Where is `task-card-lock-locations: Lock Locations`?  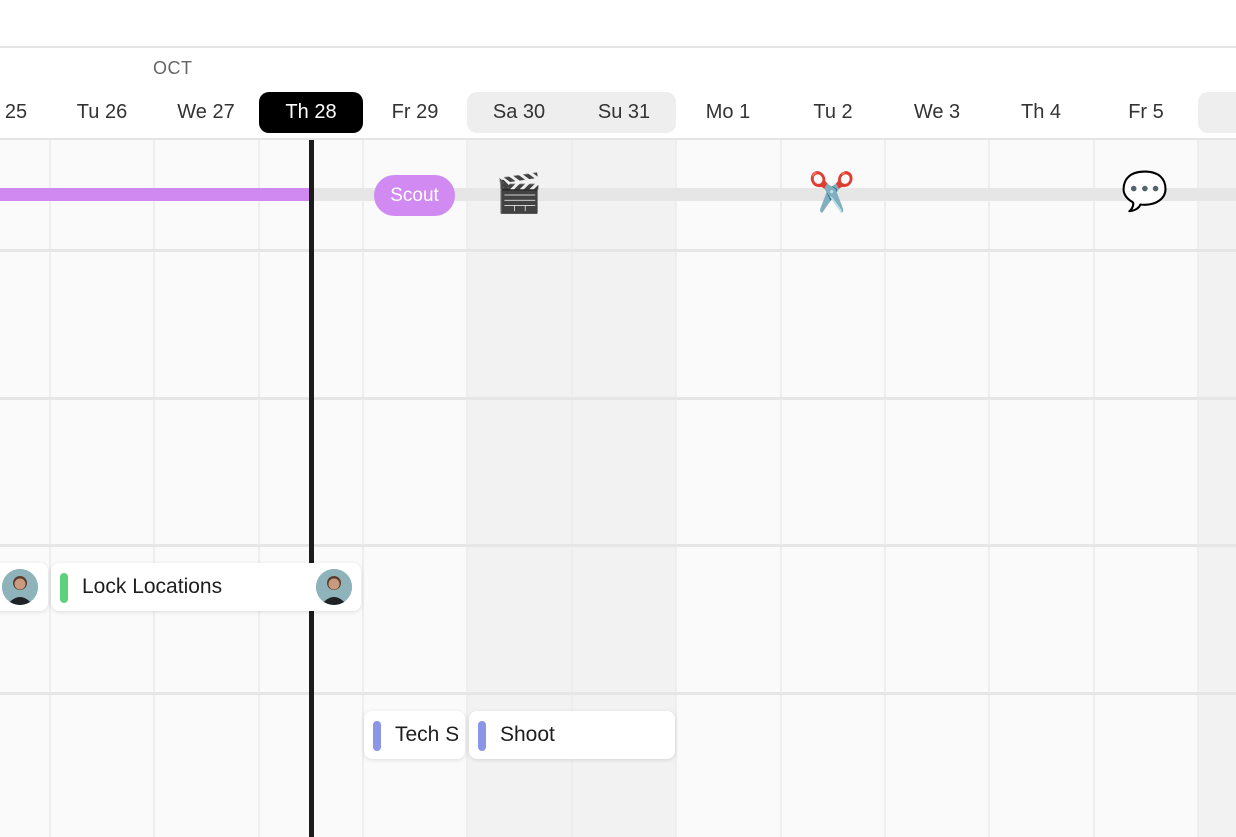 task-card-lock-locations: Lock Locations is located at coordinates (206, 587).